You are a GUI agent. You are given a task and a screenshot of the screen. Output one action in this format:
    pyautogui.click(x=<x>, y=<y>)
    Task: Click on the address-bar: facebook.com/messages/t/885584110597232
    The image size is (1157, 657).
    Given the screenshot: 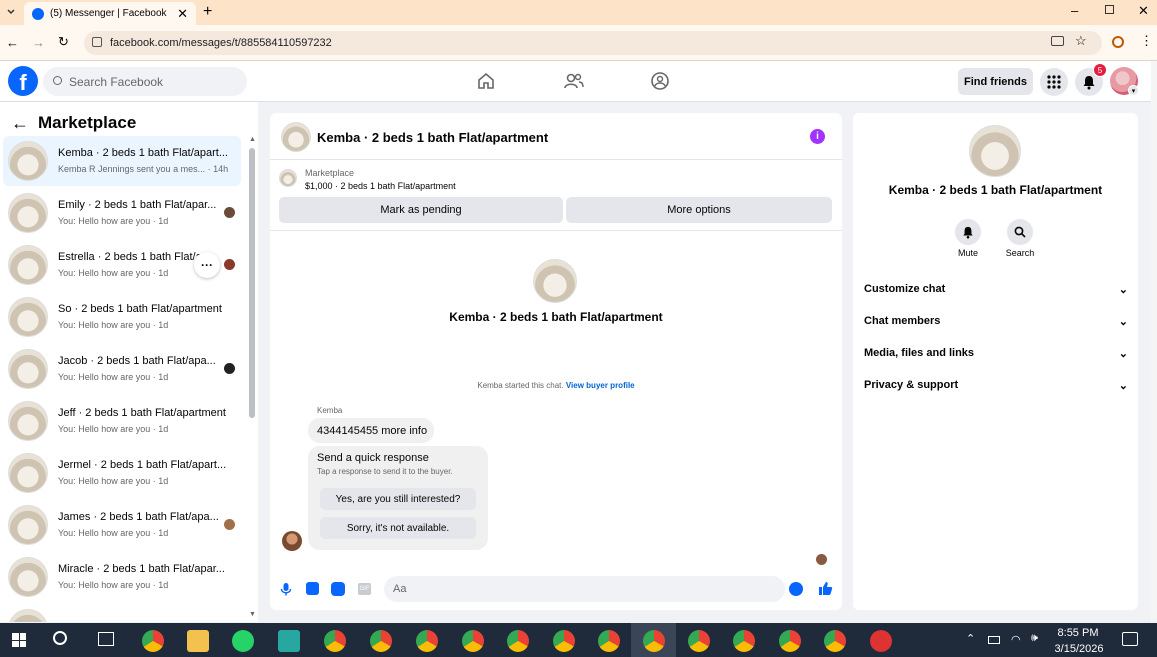 What is the action you would take?
    pyautogui.click(x=593, y=43)
    